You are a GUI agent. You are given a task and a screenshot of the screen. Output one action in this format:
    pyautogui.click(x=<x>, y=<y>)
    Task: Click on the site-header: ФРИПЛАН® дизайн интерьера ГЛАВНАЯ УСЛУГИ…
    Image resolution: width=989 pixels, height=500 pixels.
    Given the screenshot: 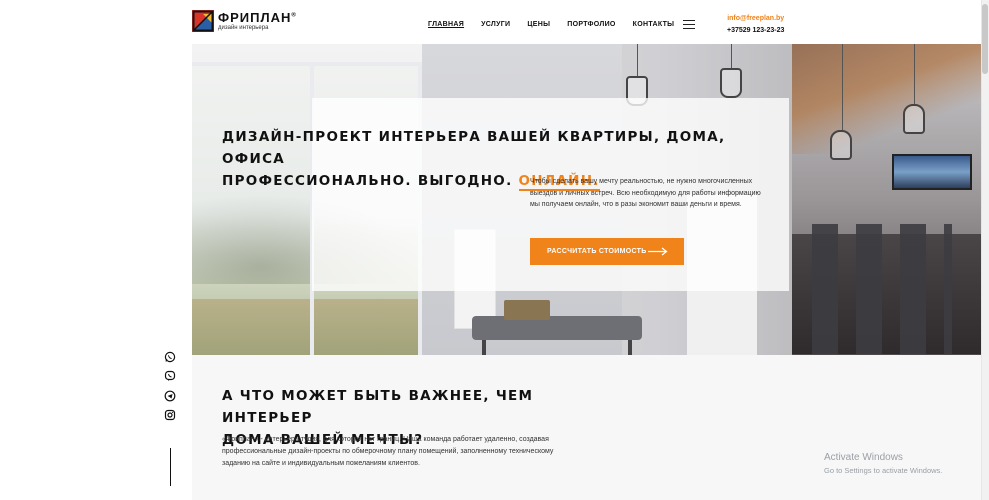 What is the action you would take?
    pyautogui.click(x=586, y=22)
    